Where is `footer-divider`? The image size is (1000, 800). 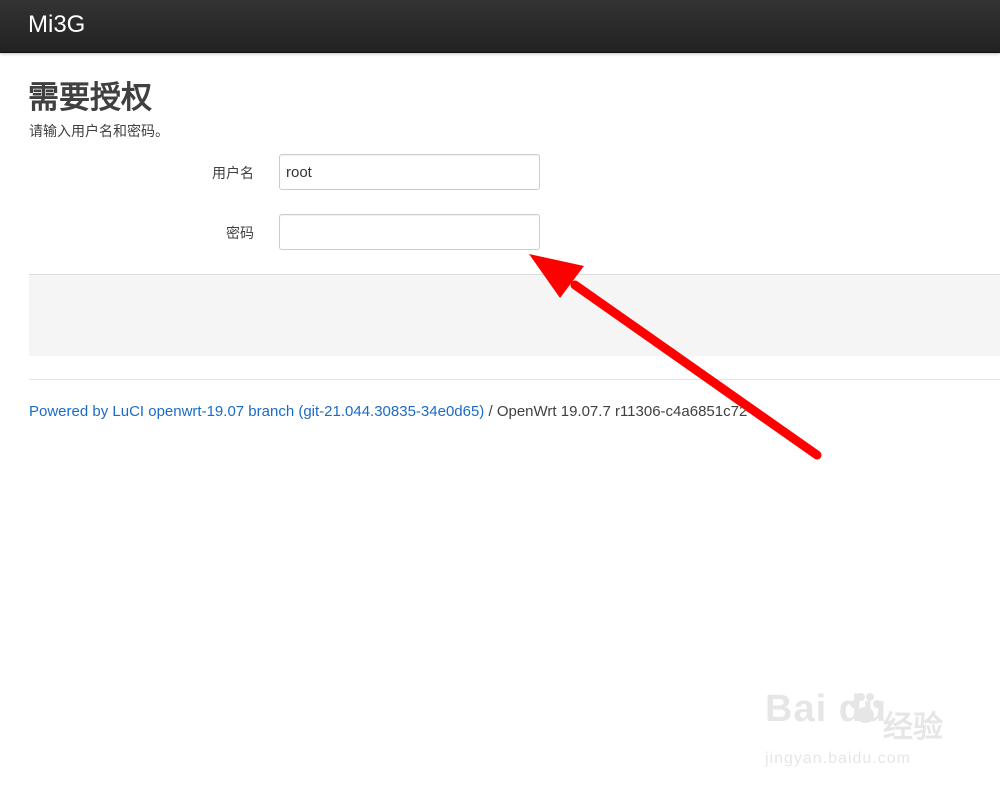
footer-divider is located at coordinates (514, 379).